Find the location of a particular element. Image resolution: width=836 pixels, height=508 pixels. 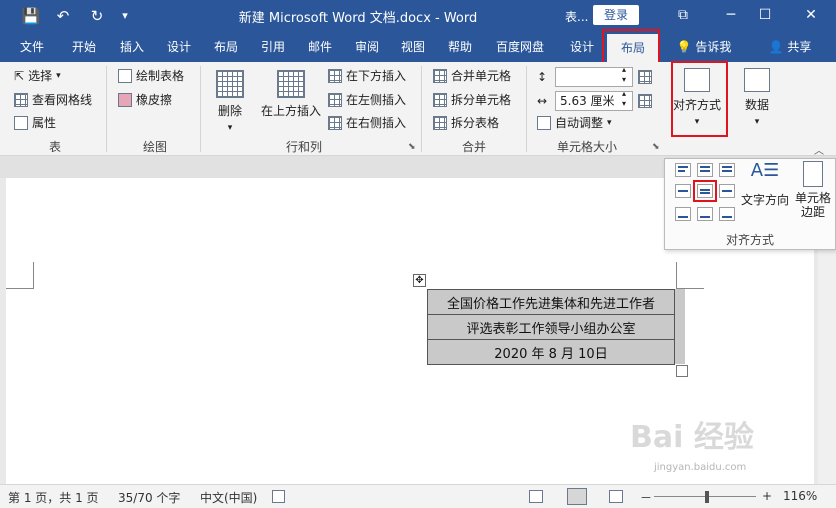

cell-margins-label: 单元格边距 is located at coordinates (812, 205).